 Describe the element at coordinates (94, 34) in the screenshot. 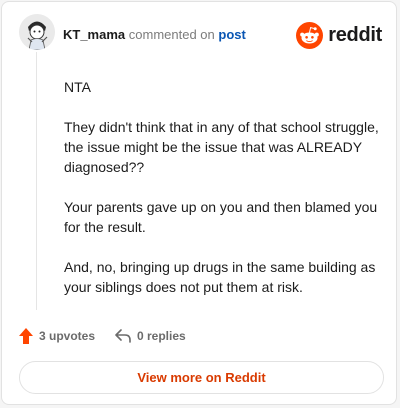

I see `username-link: KT_mama` at that location.